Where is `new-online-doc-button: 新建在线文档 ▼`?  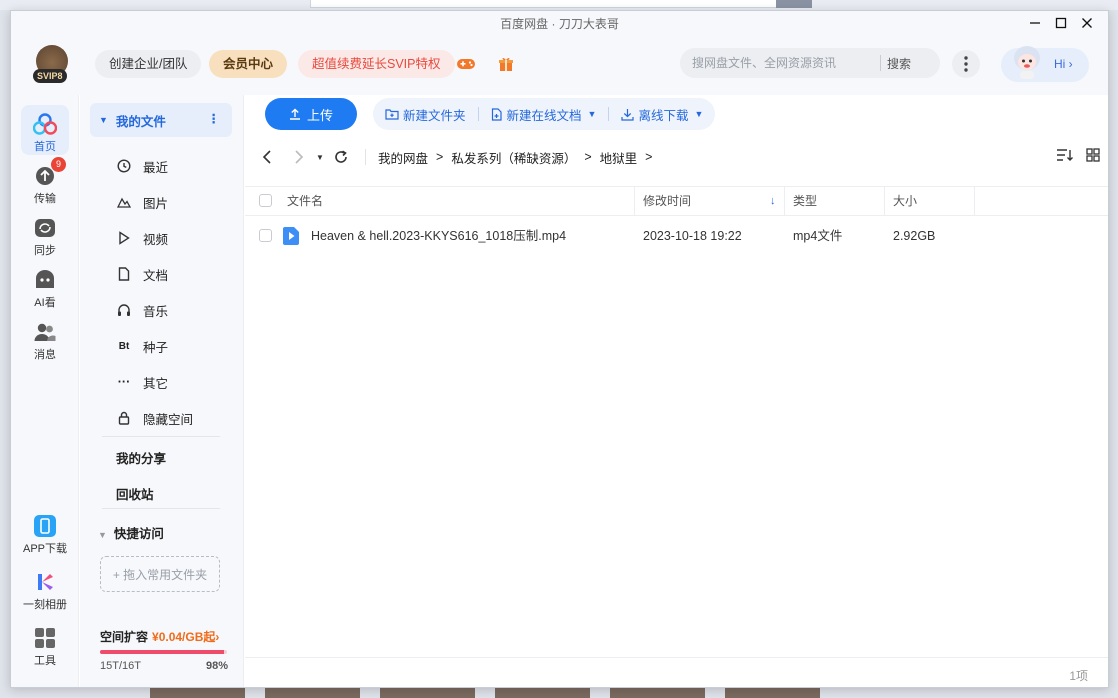
new-online-doc-button: 新建在线文档 ▼ is located at coordinates (544, 114).